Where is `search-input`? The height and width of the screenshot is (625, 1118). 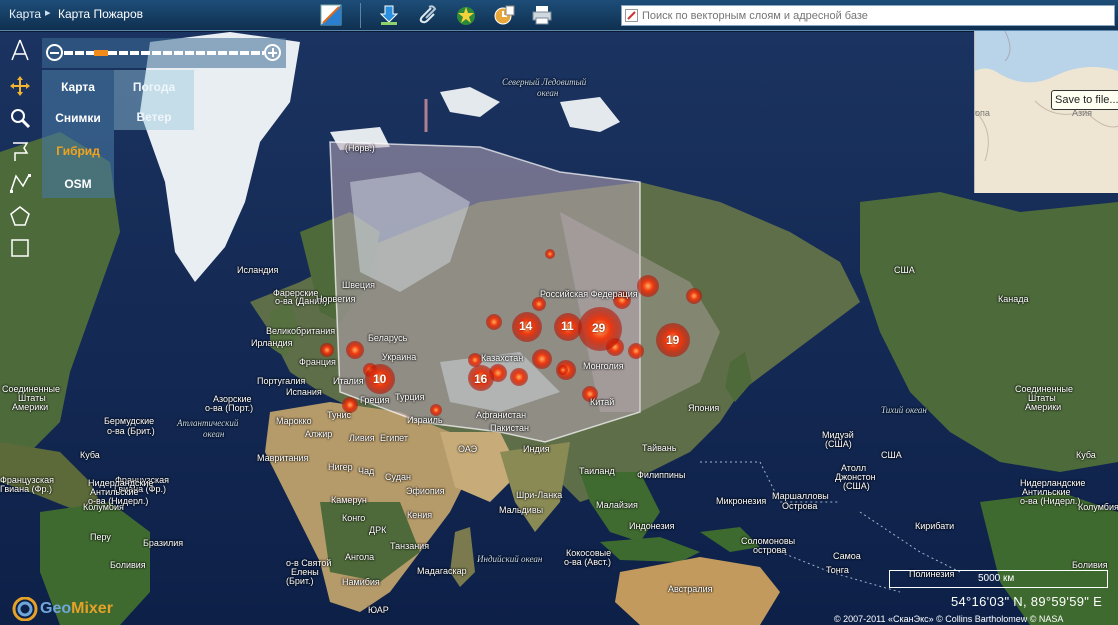
search-input is located at coordinates (877, 15).